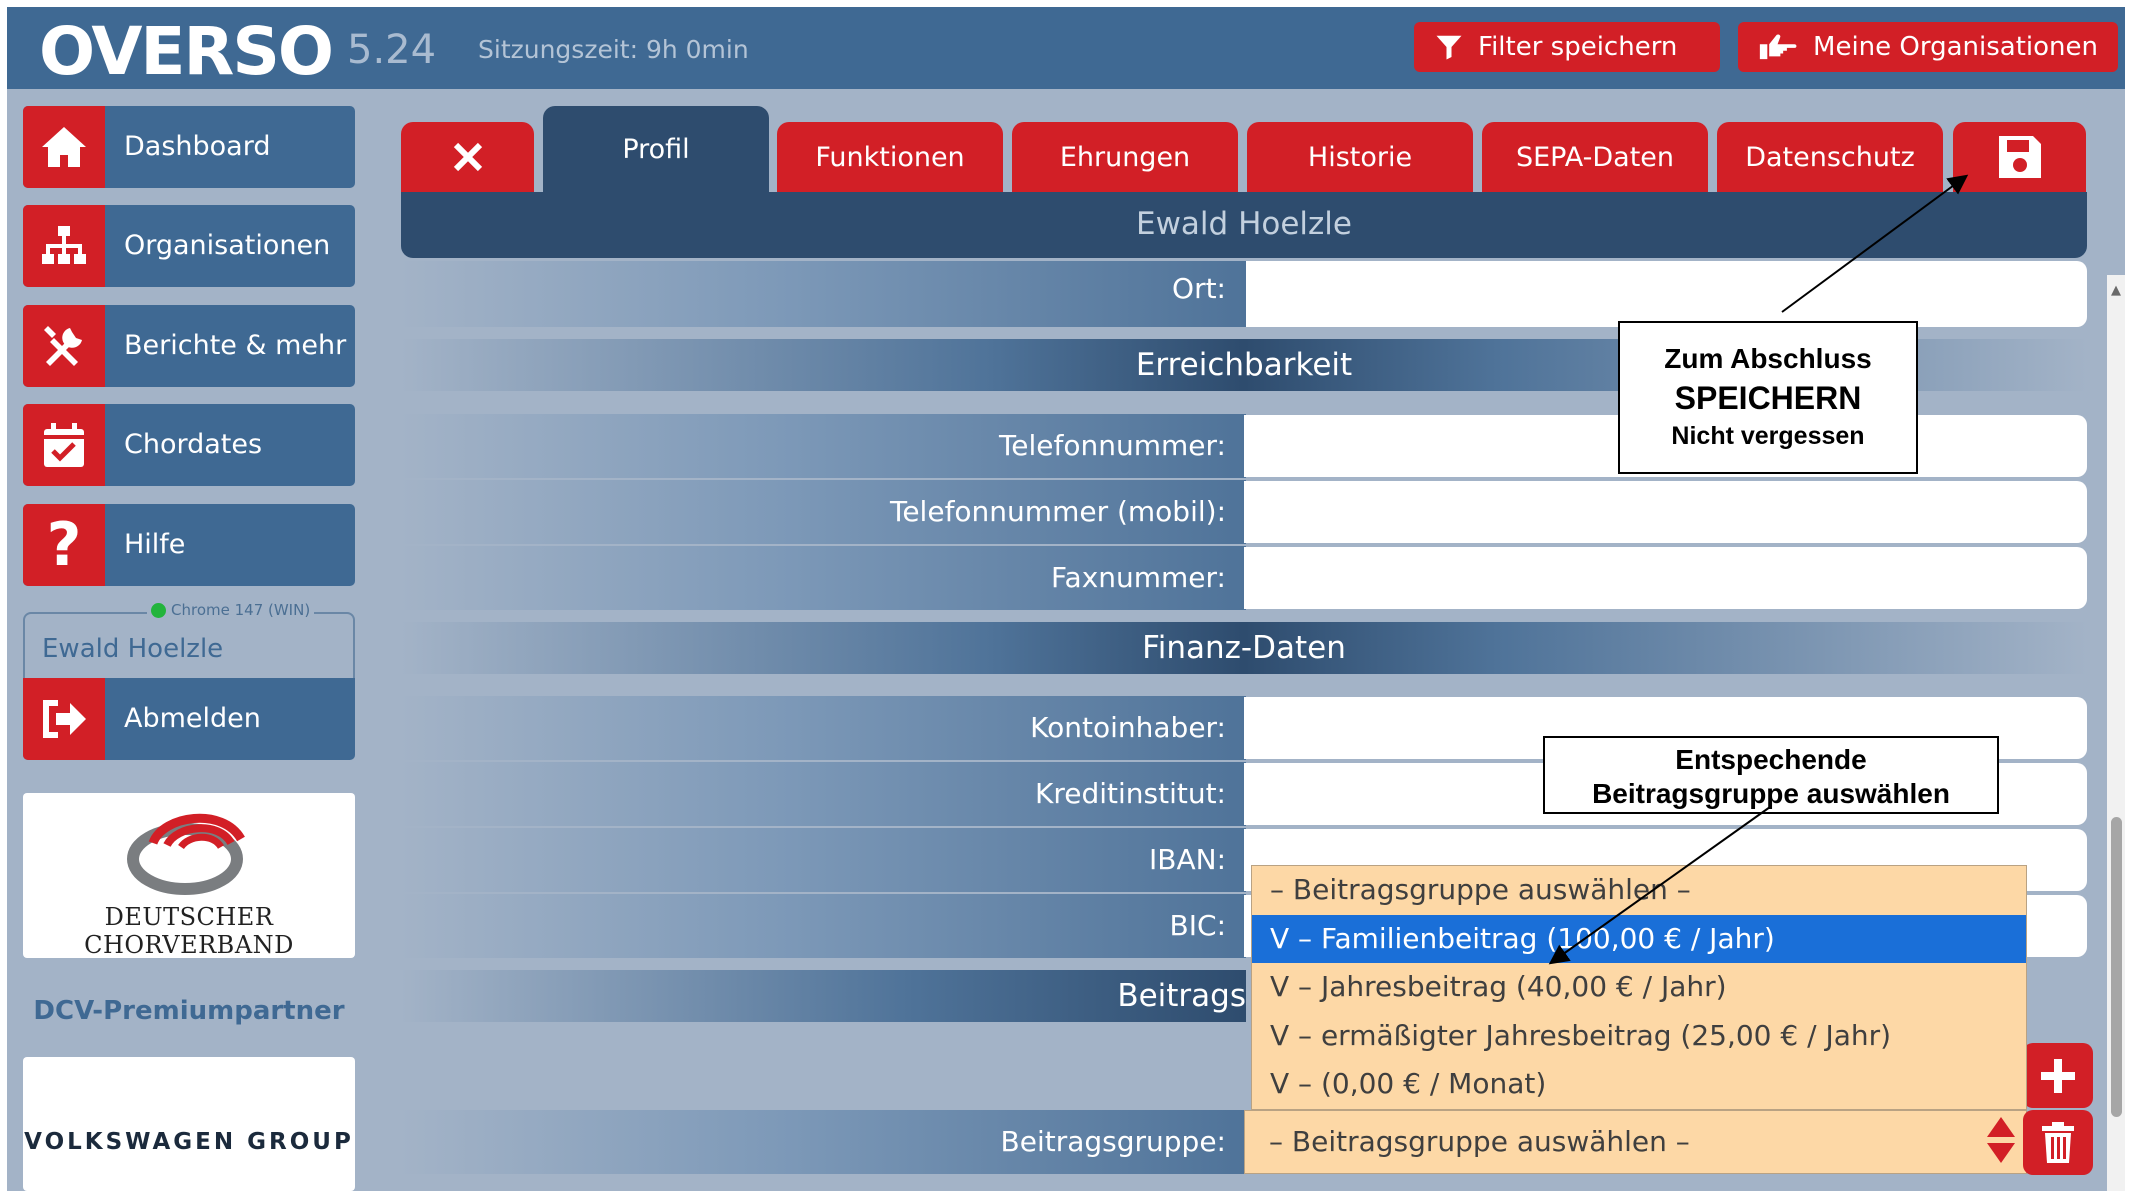  Describe the element at coordinates (2116, 290) in the screenshot. I see `scroll-up-arrow-icon: ▲` at that location.